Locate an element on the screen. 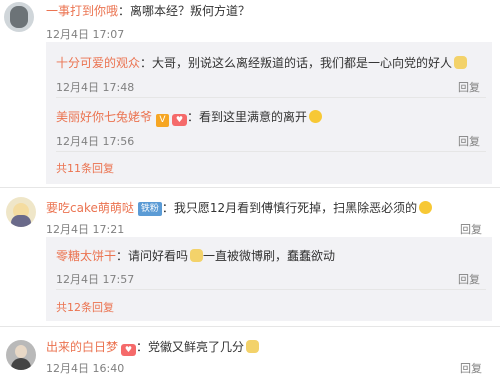  avatar-face is located at coordinates (21, 351).